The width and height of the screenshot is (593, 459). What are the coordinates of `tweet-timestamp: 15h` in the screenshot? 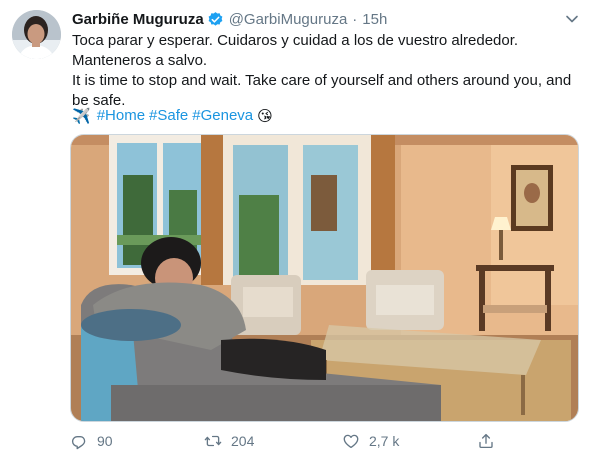 It's located at (374, 19).